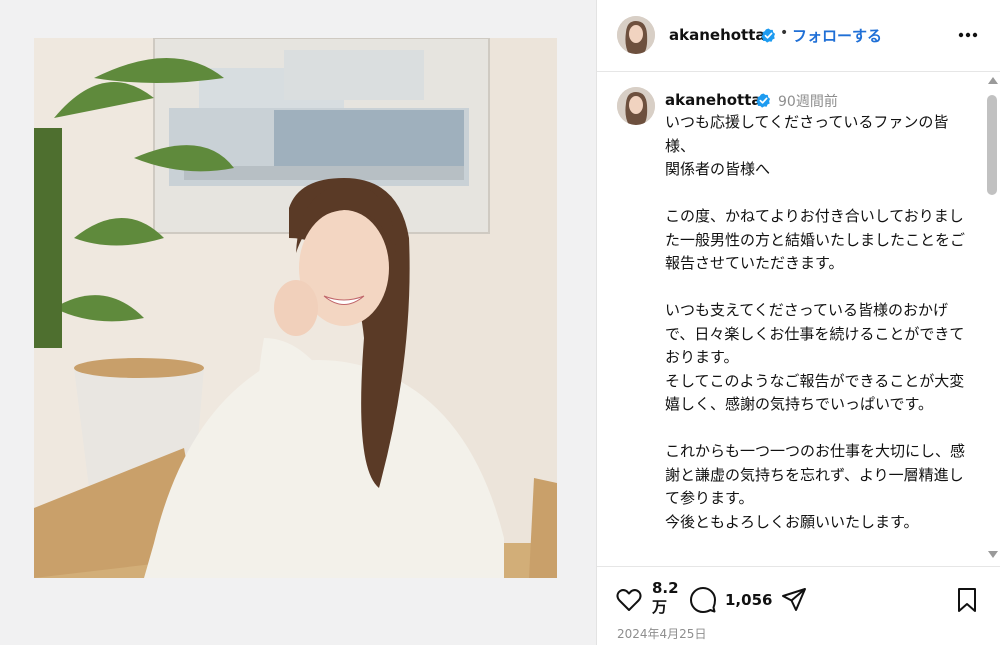  Describe the element at coordinates (662, 634) in the screenshot. I see `post-date: 2024年4月25日` at that location.